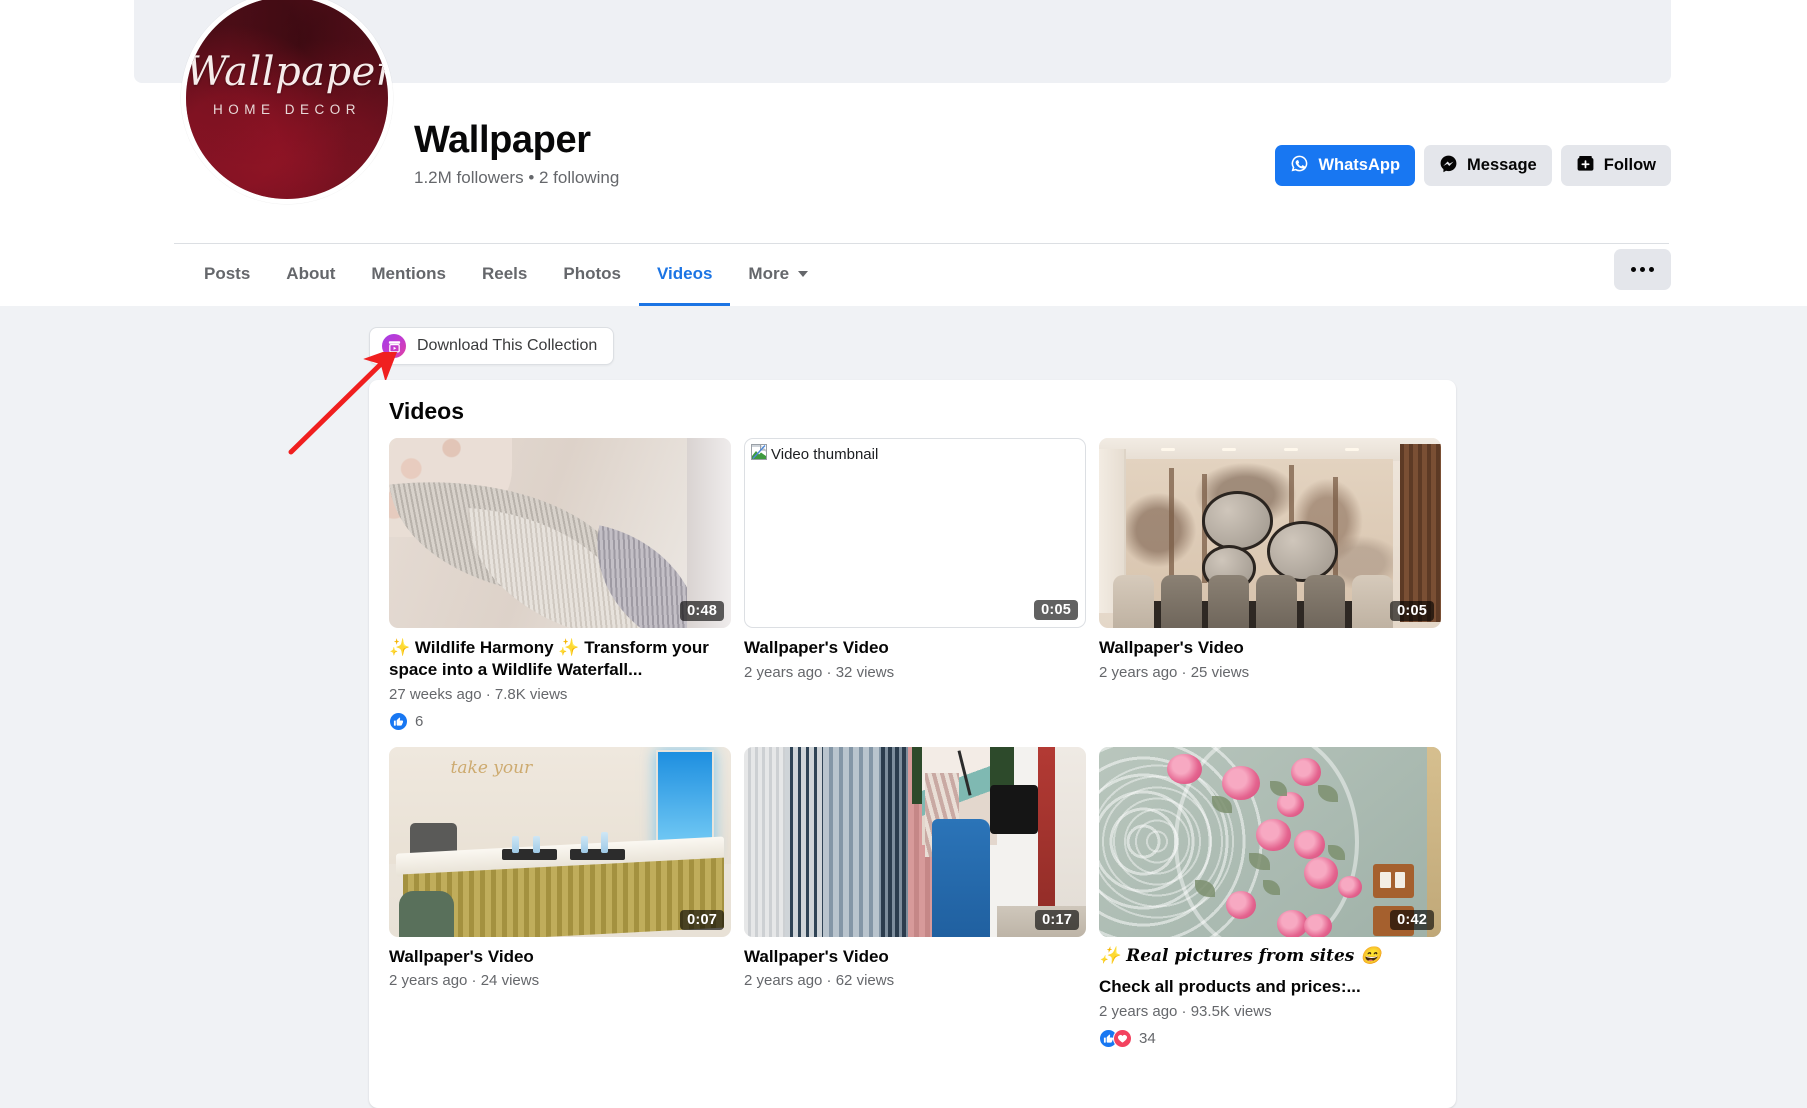 The width and height of the screenshot is (1807, 1108). I want to click on tab-mentions-label: Mentions, so click(408, 273).